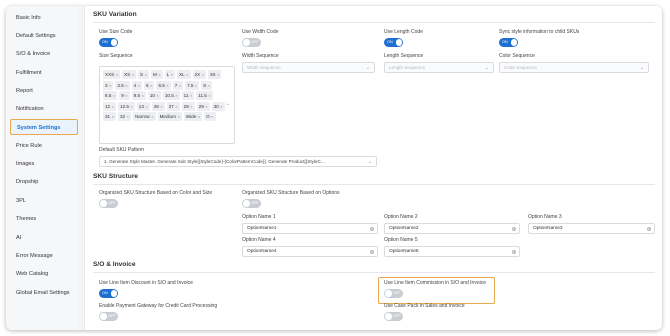 This screenshot has height=336, width=670. What do you see at coordinates (251, 42) in the screenshot?
I see `use-width-code-toggle: OFF` at bounding box center [251, 42].